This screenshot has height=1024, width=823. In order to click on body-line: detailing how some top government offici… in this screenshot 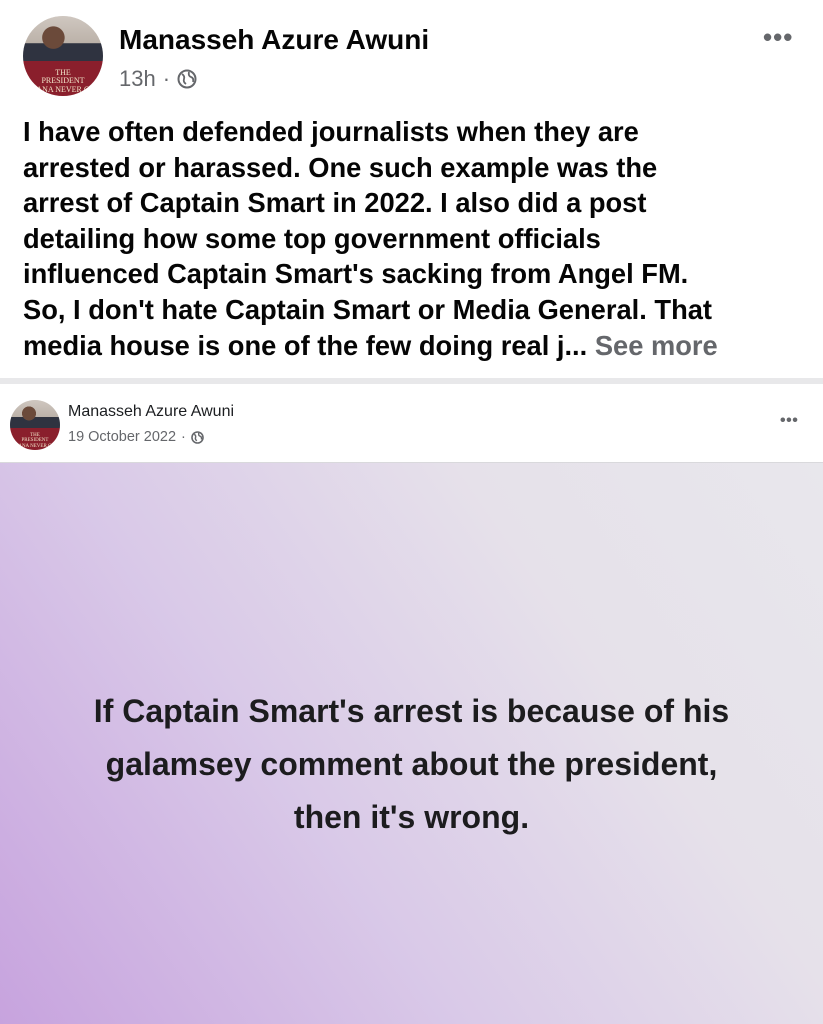, I will do `click(312, 238)`.